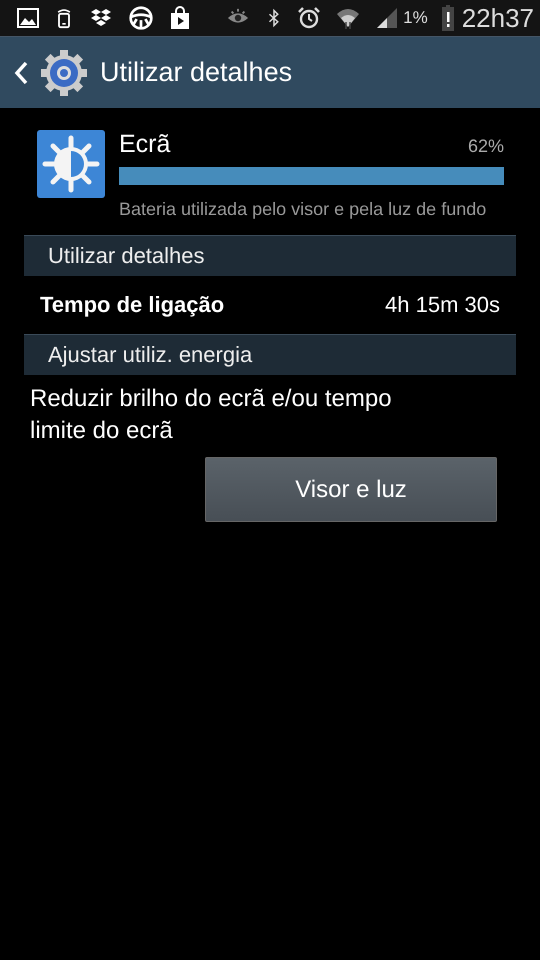 The image size is (540, 960). Describe the element at coordinates (21, 72) in the screenshot. I see `back-icon` at that location.